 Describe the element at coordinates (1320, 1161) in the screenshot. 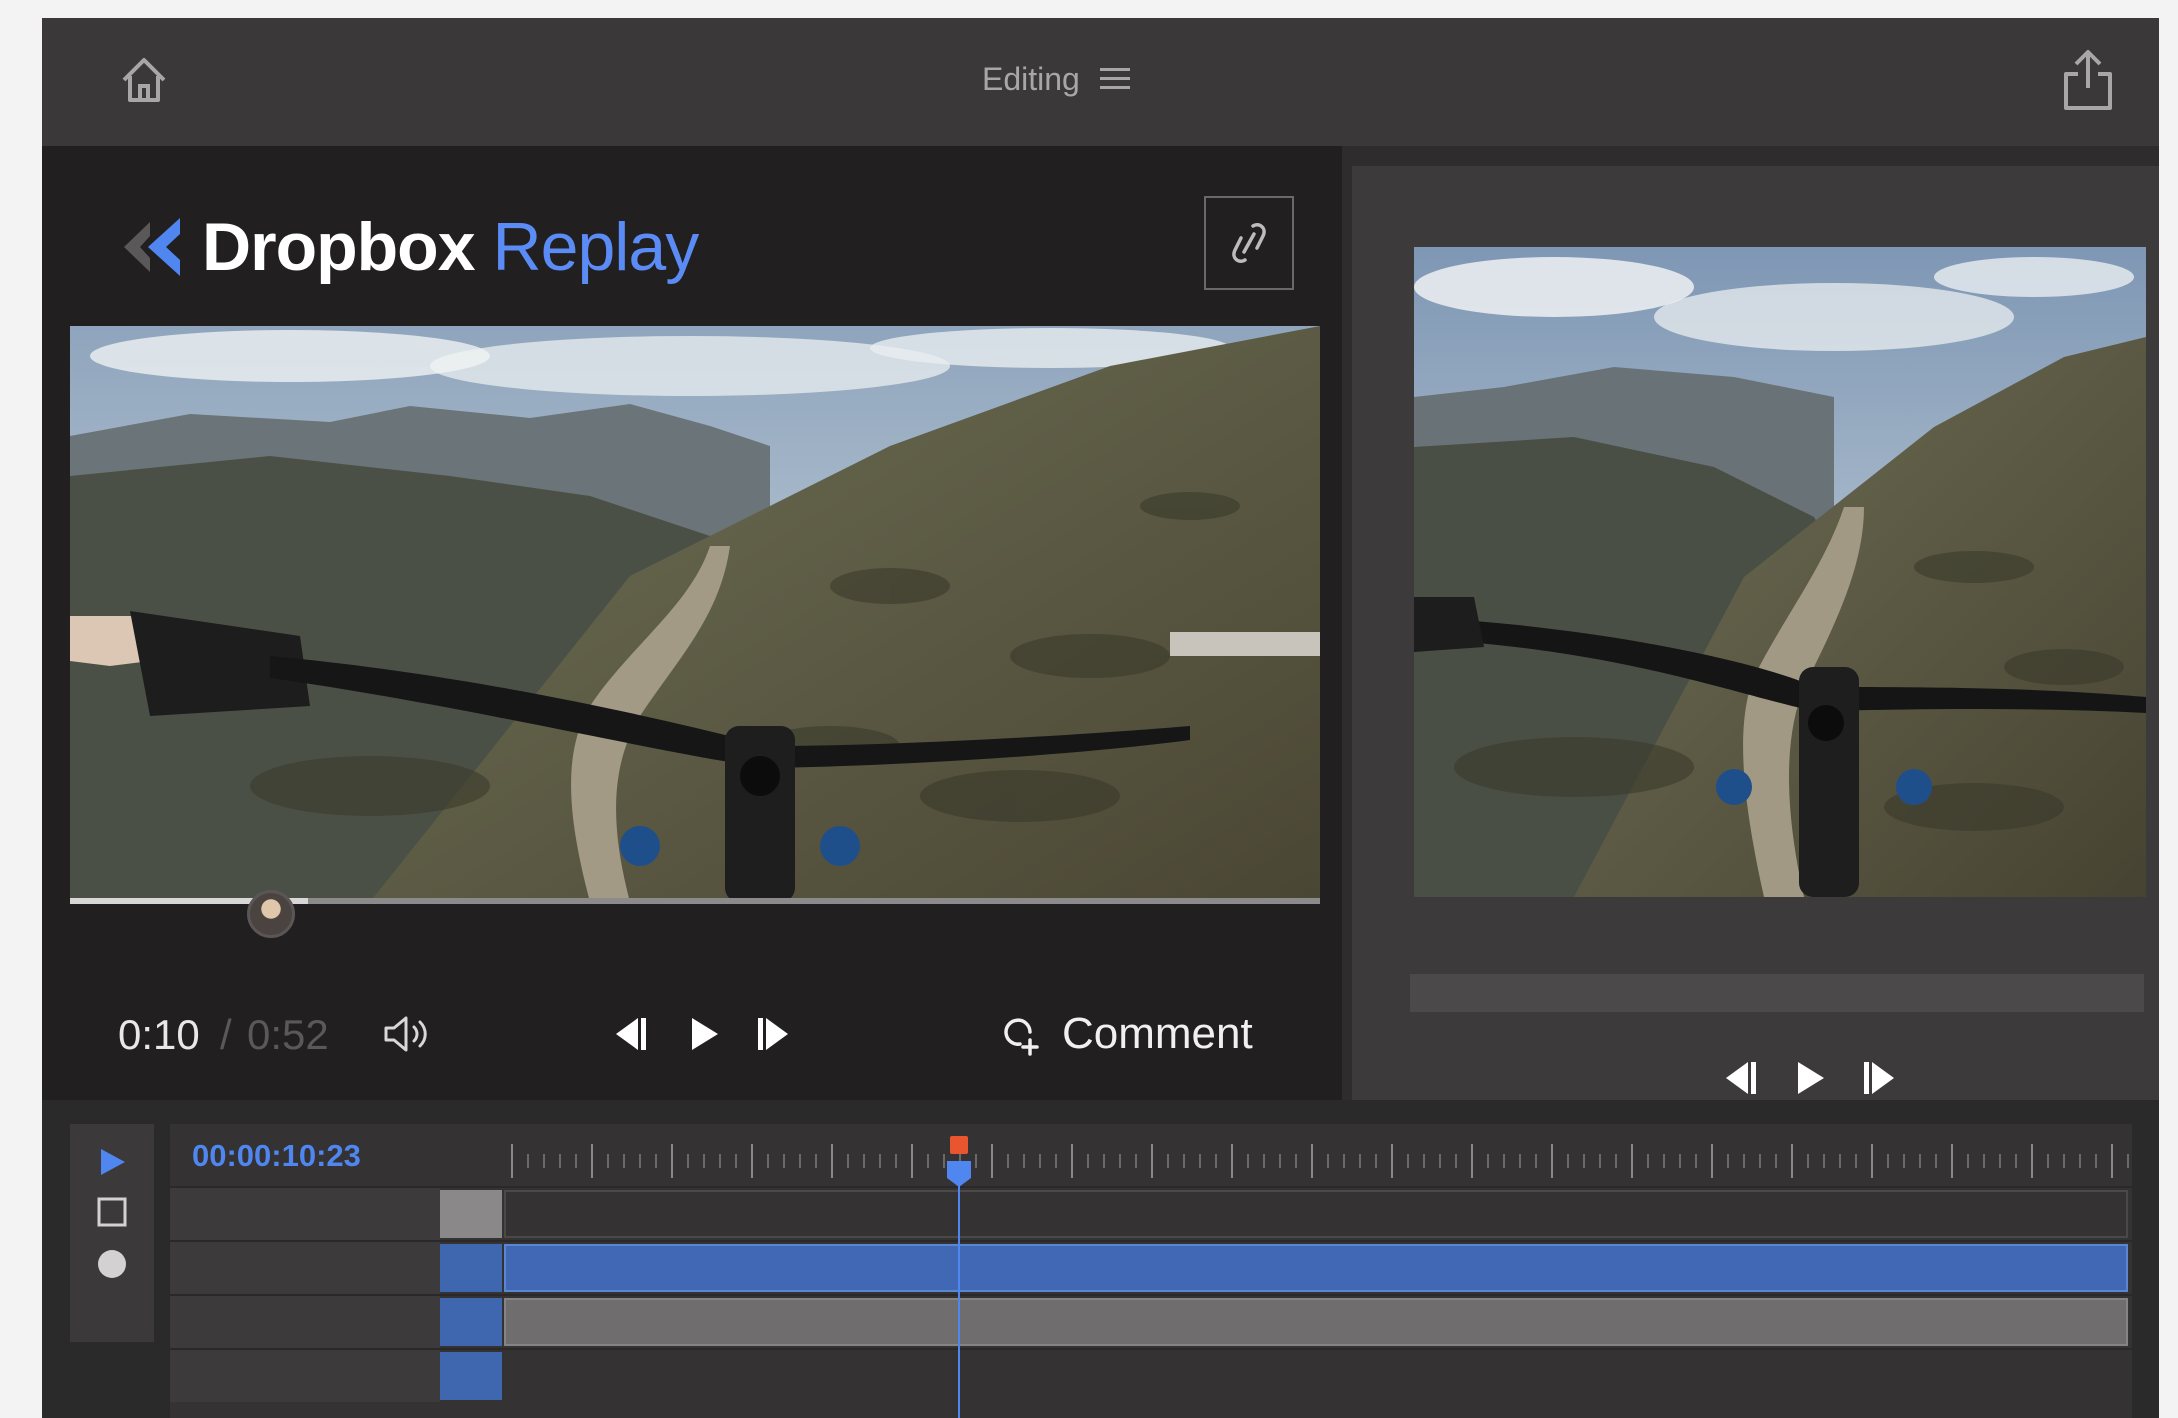

I see `timeline-ruler` at that location.